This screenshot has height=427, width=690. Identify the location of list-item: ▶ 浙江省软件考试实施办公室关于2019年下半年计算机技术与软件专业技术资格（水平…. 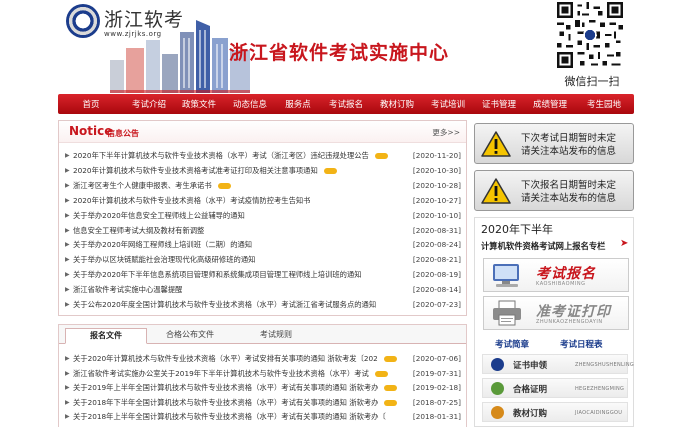
(264, 374).